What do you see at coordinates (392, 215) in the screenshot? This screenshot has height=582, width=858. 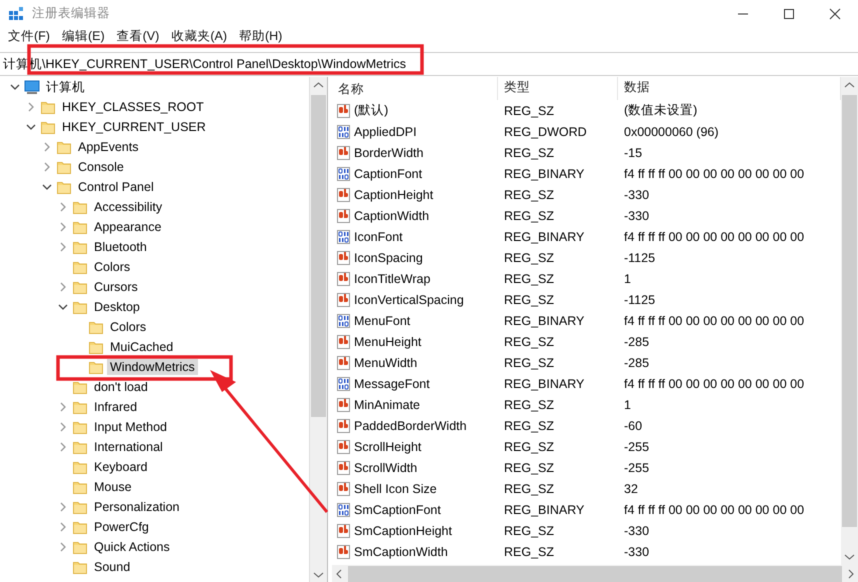 I see `value-name: CaptionWidth` at bounding box center [392, 215].